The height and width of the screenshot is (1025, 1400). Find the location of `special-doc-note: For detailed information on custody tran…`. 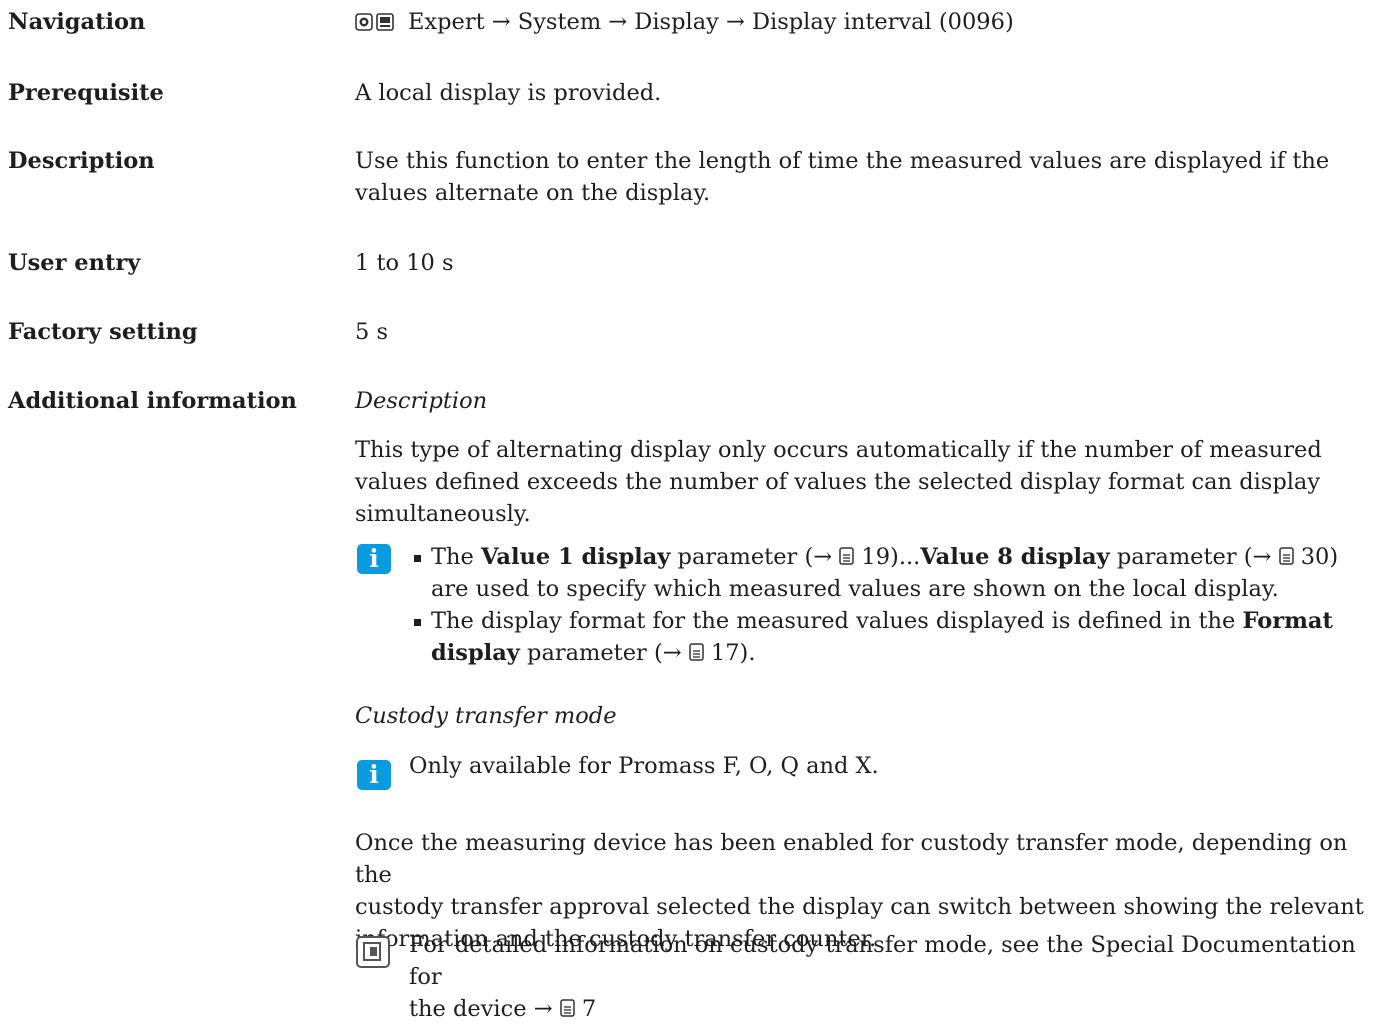

special-doc-note: For detailed information on custody tran… is located at coordinates (896, 977).